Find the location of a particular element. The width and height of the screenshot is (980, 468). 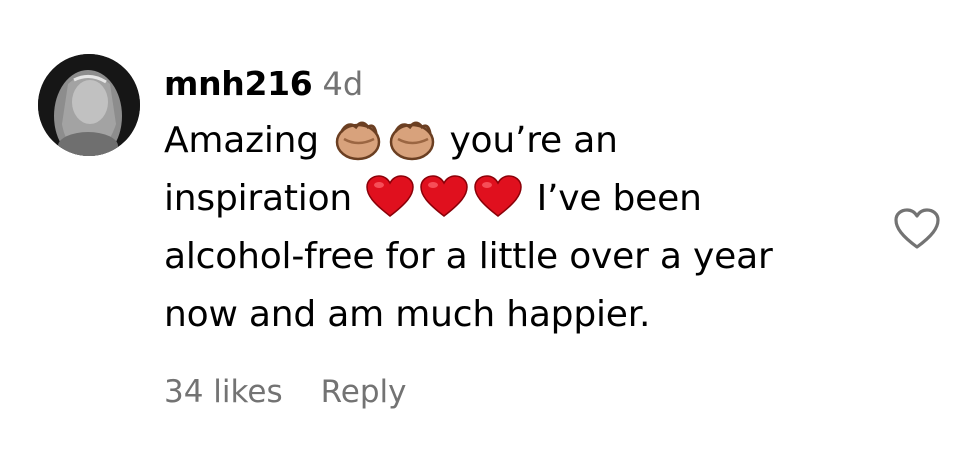

comment-text-segment: inspiration is located at coordinates (258, 198).